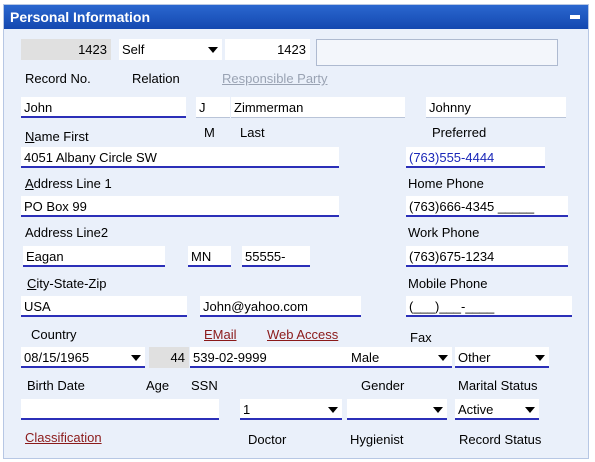 The image size is (595, 462). Describe the element at coordinates (169, 357) in the screenshot. I see `age-field: 44` at that location.